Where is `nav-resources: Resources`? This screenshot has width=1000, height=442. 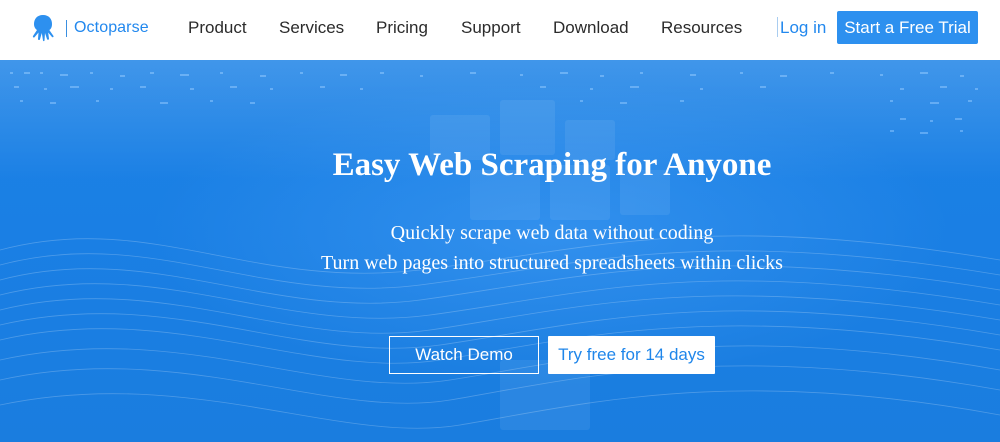
nav-resources: Resources is located at coordinates (701, 28).